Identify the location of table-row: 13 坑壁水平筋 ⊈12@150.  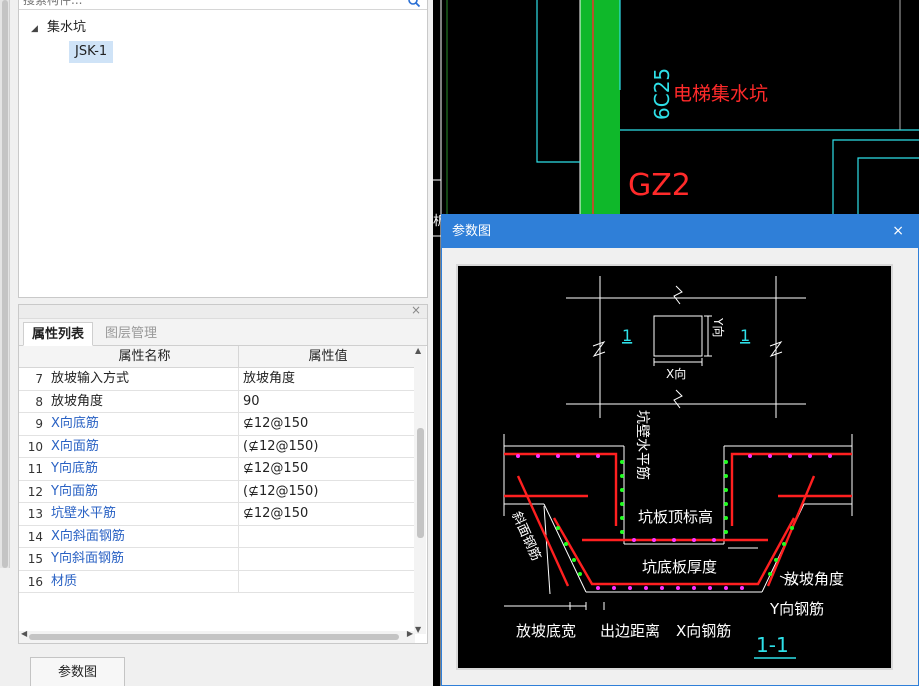
(217, 514).